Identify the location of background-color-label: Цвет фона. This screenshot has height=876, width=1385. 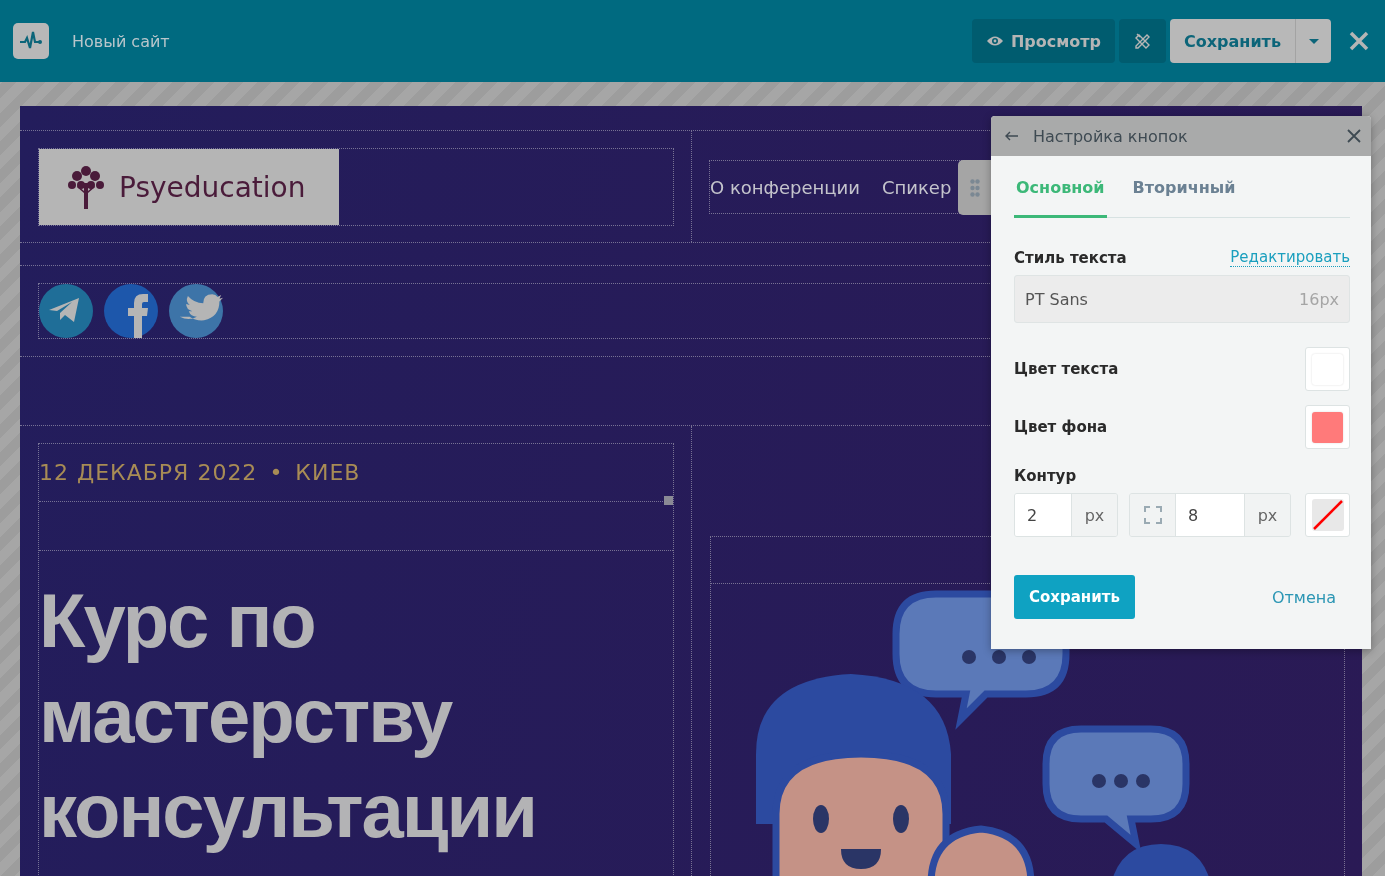
(1061, 427).